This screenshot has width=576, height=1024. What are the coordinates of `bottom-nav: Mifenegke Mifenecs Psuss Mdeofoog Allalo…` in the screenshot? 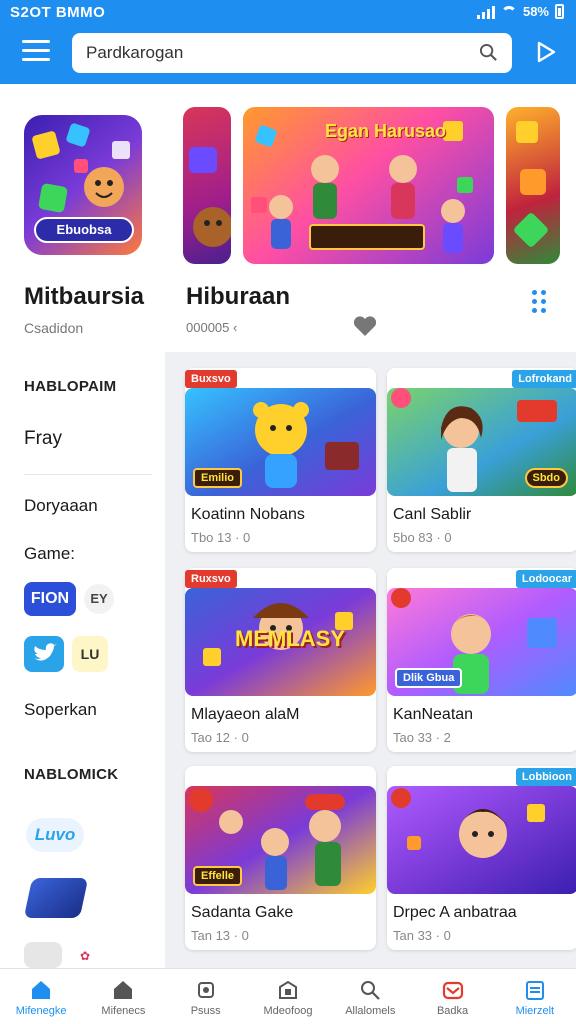 It's located at (288, 996).